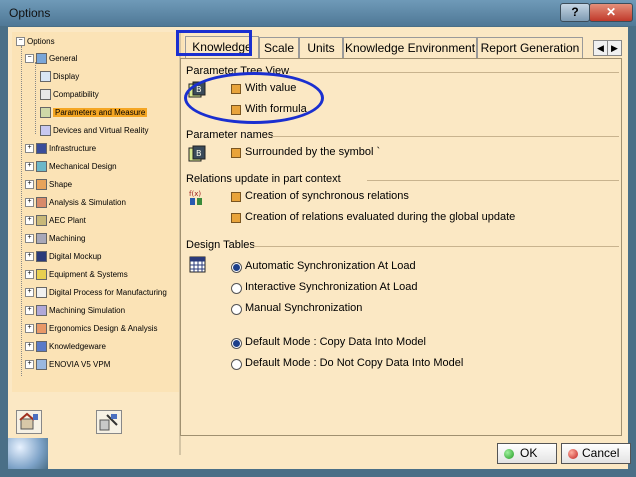 Image resolution: width=636 pixels, height=477 pixels. Describe the element at coordinates (94, 113) in the screenshot. I see `tree-item-parameters-and-measure: Parameters and Measure` at that location.